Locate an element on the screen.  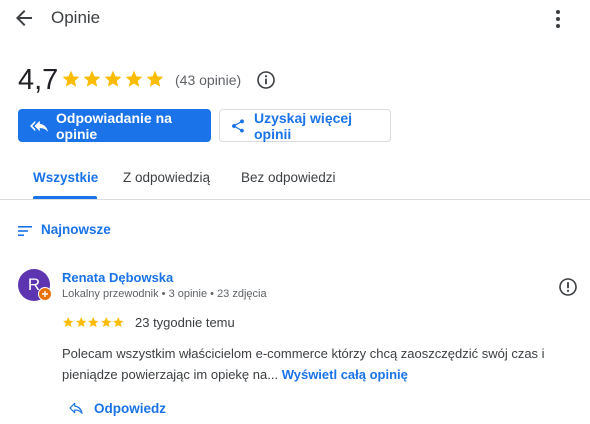
share-icon is located at coordinates (238, 125).